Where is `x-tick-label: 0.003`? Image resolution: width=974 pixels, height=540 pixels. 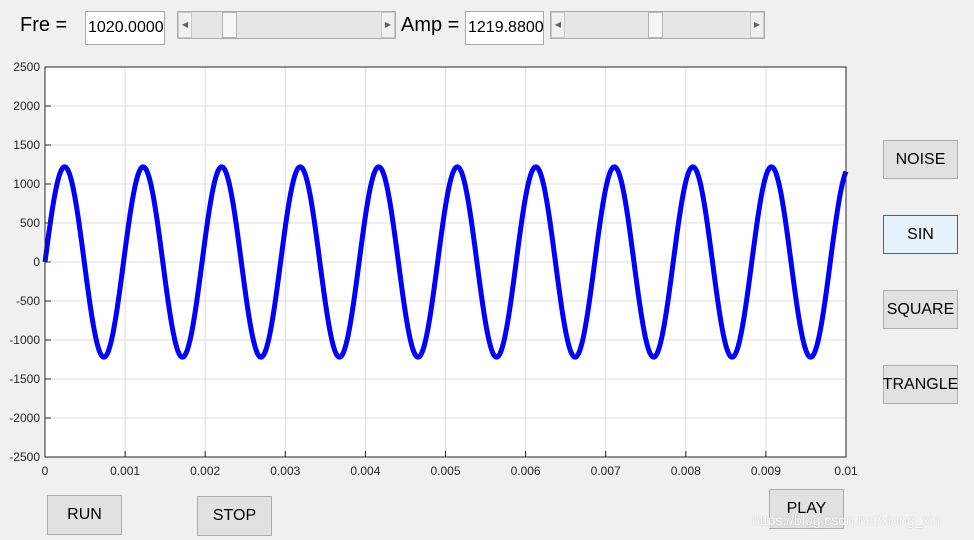 x-tick-label: 0.003 is located at coordinates (285, 471).